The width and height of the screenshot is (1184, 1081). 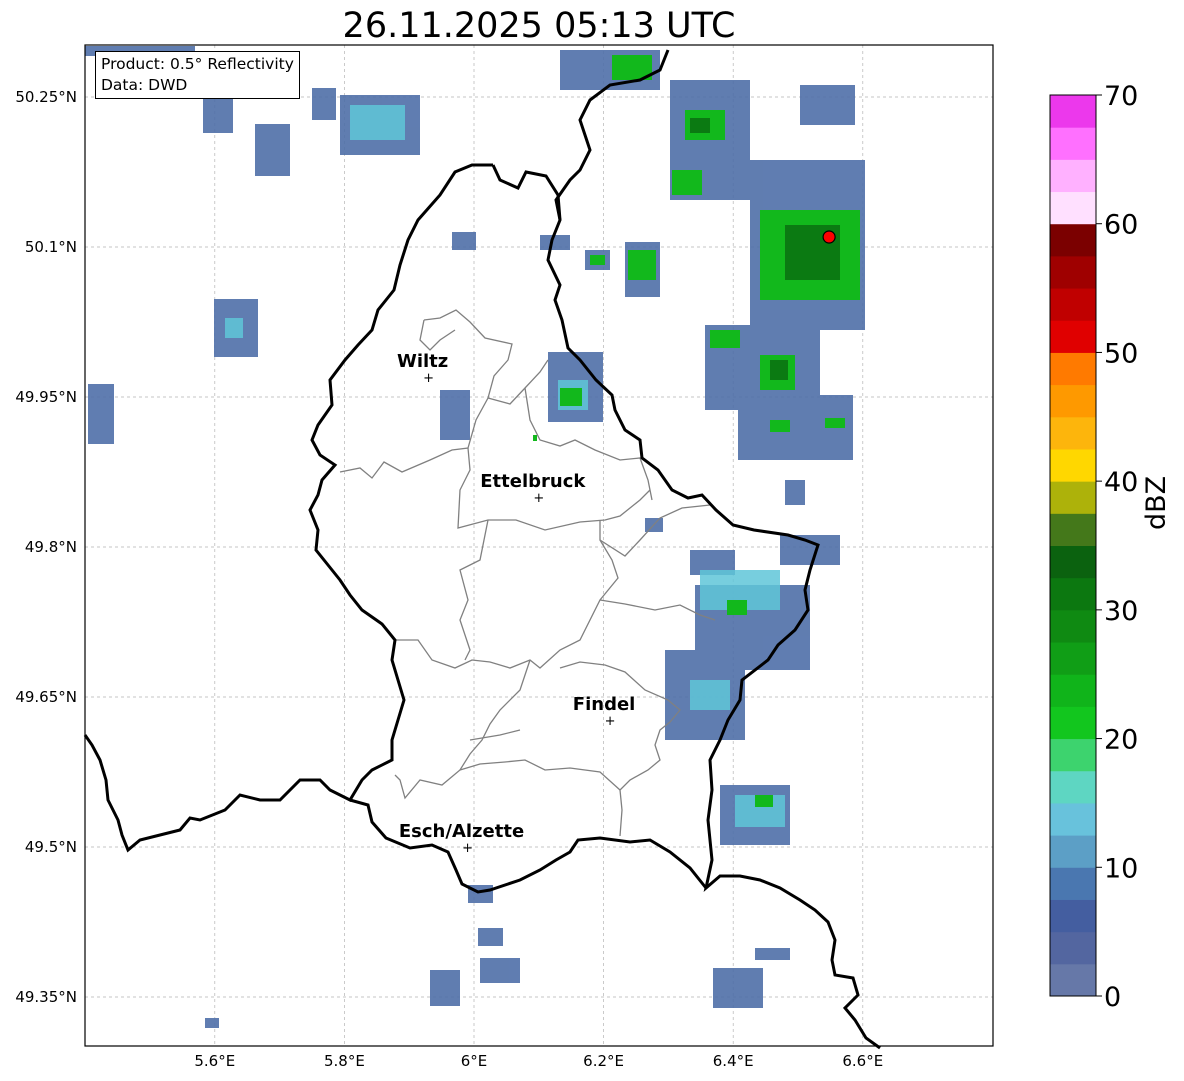 I want to click on colorbar-tick-label: 20, so click(x=1121, y=740).